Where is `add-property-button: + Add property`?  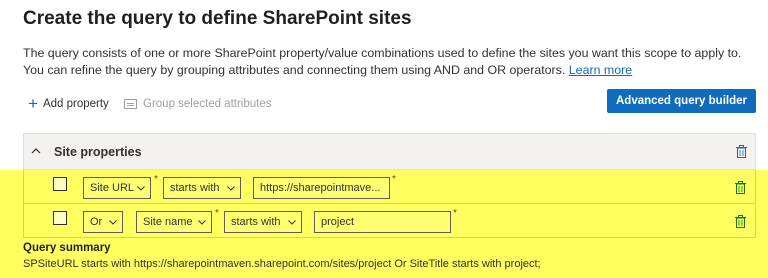
add-property-button: + Add property is located at coordinates (68, 103).